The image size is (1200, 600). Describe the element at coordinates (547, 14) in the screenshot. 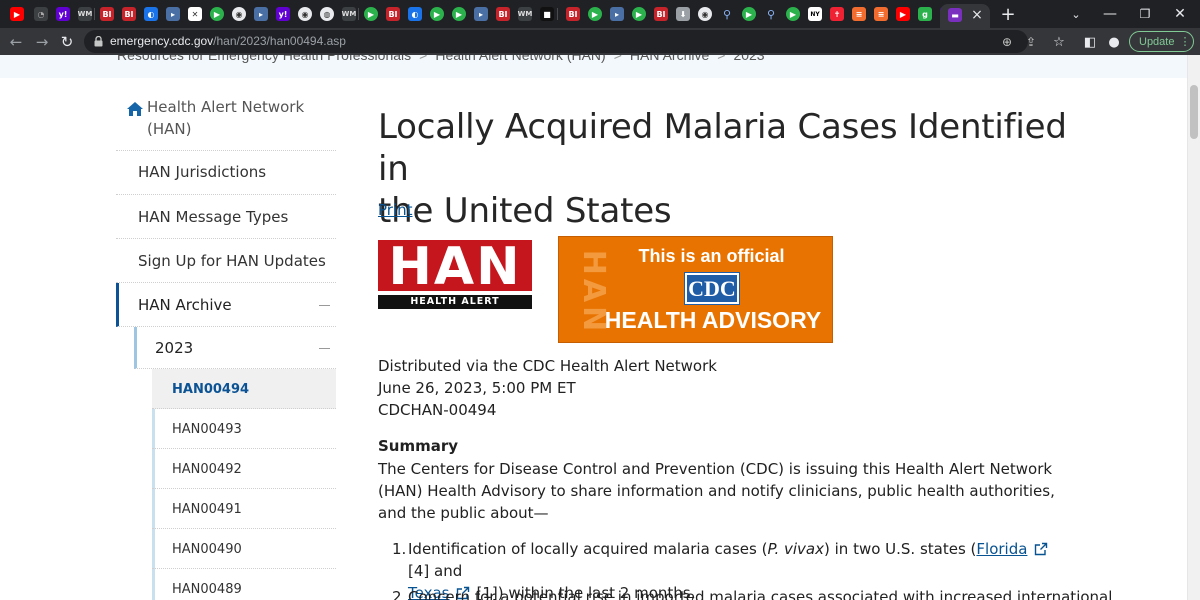

I see `tab-generic: ■` at that location.